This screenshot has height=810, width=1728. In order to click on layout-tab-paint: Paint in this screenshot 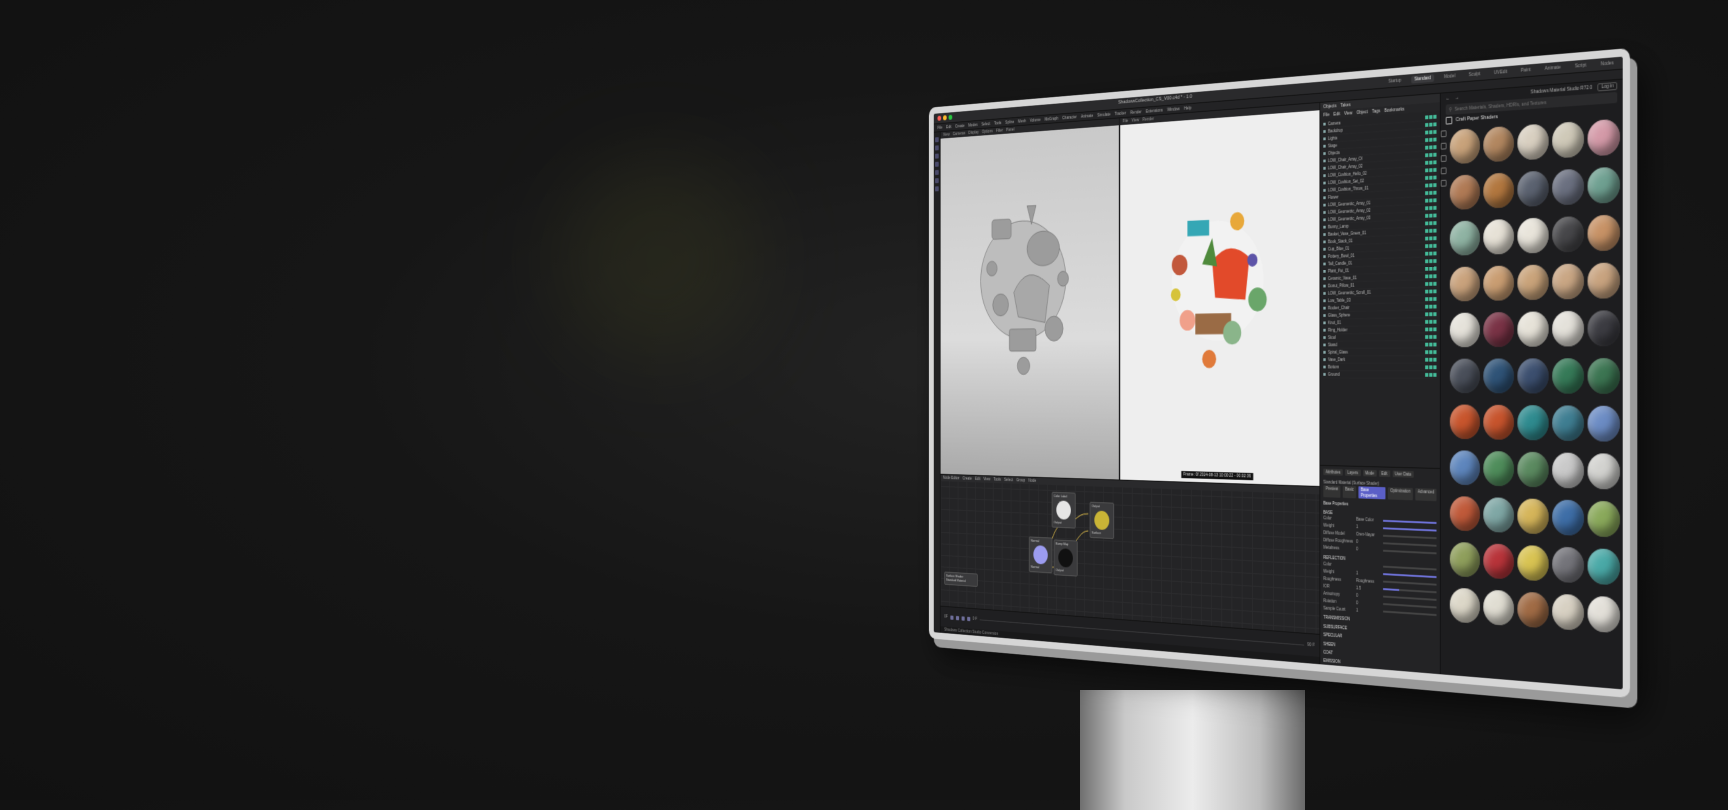, I will do `click(1525, 70)`.